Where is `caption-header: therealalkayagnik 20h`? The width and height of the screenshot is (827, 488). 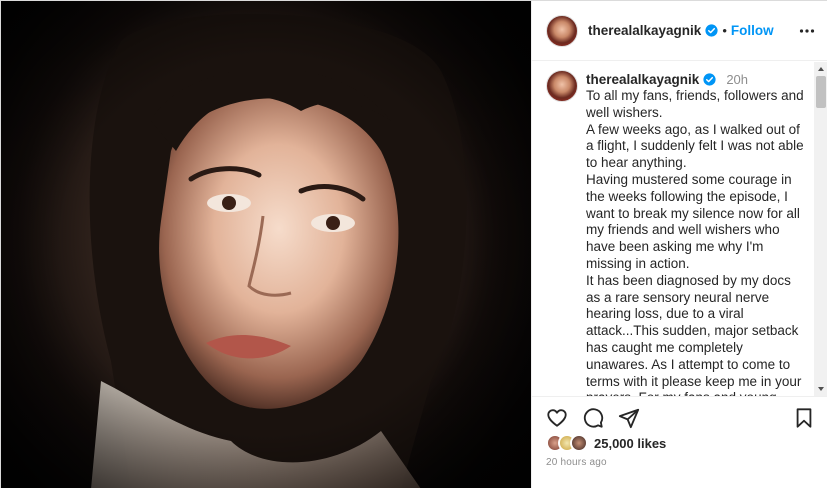
caption-header: therealalkayagnik 20h is located at coordinates (697, 79).